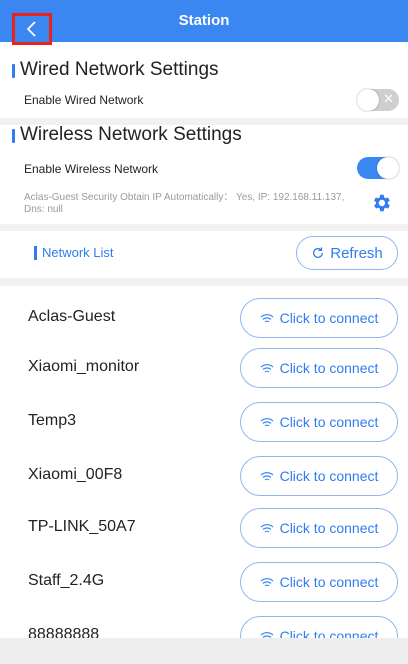  What do you see at coordinates (204, 582) in the screenshot?
I see `list-item: Staff_2.4G Click to connect` at bounding box center [204, 582].